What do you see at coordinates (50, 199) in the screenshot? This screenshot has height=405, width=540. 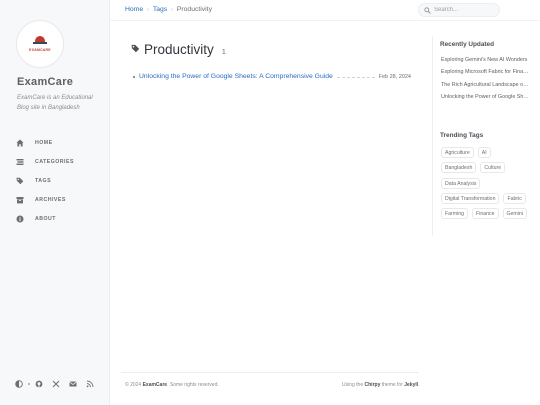 I see `nav-label: ARCHIVES` at bounding box center [50, 199].